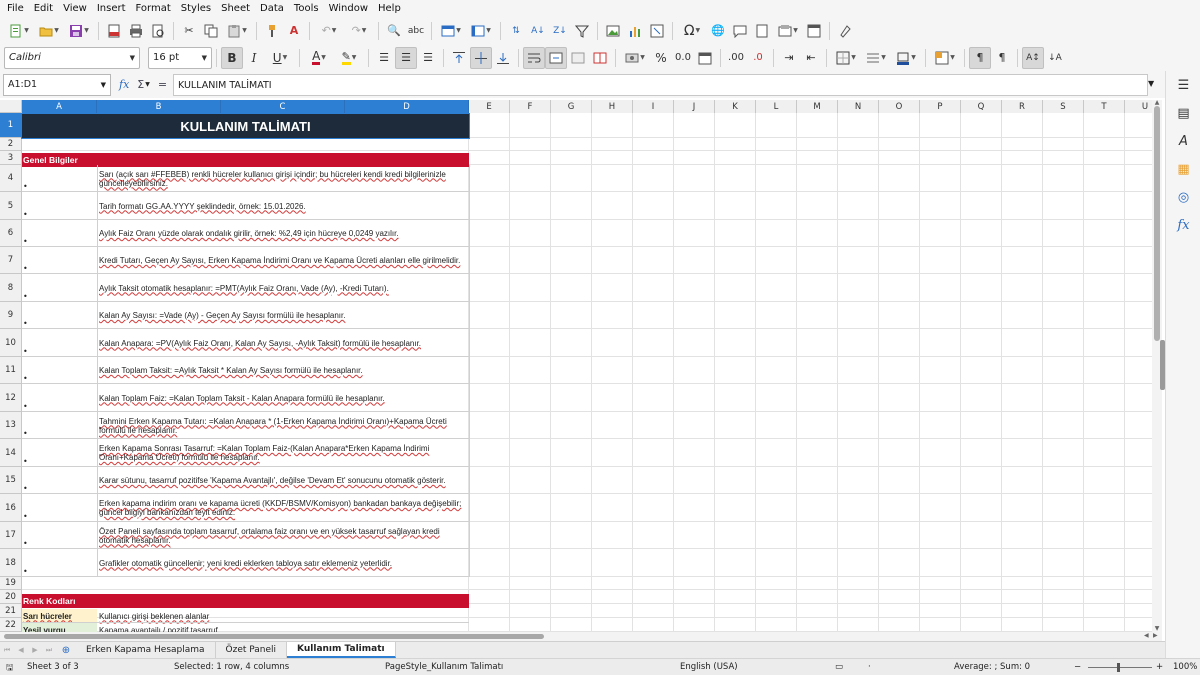  I want to click on sheet-position: Sheet 3 of 3, so click(53, 667).